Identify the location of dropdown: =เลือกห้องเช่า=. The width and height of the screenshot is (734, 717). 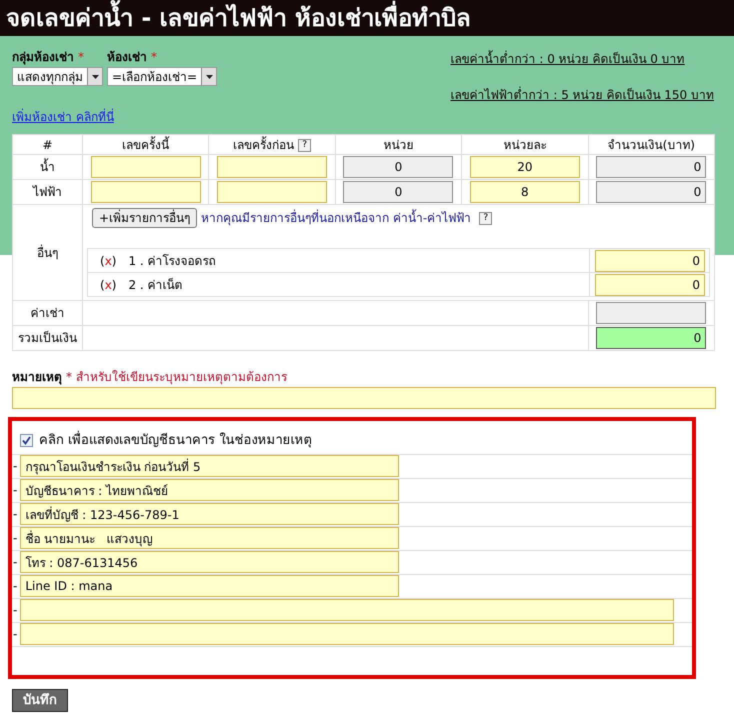
(162, 76).